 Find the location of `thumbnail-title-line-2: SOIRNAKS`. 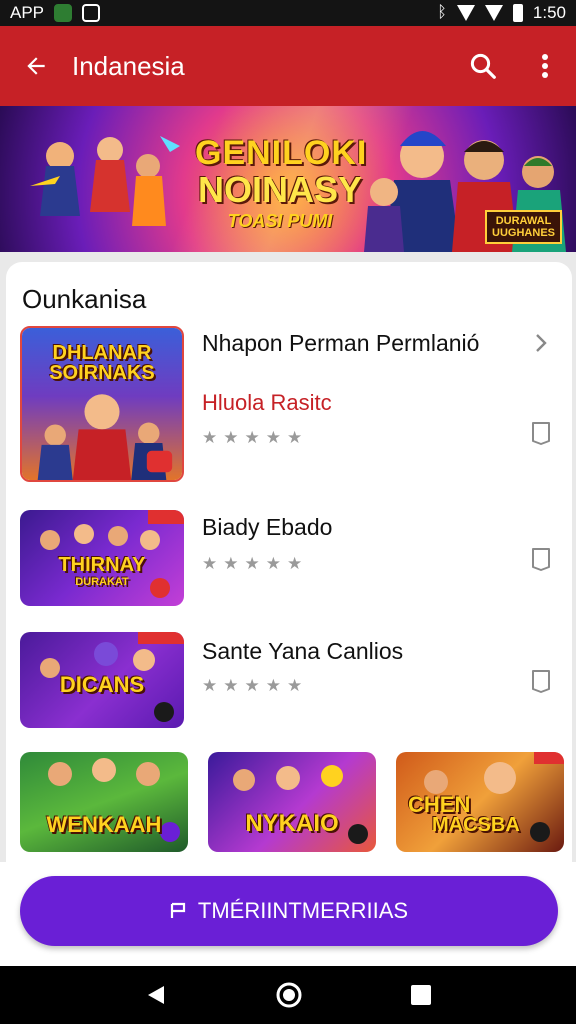

thumbnail-title-line-2: SOIRNAKS is located at coordinates (102, 373).